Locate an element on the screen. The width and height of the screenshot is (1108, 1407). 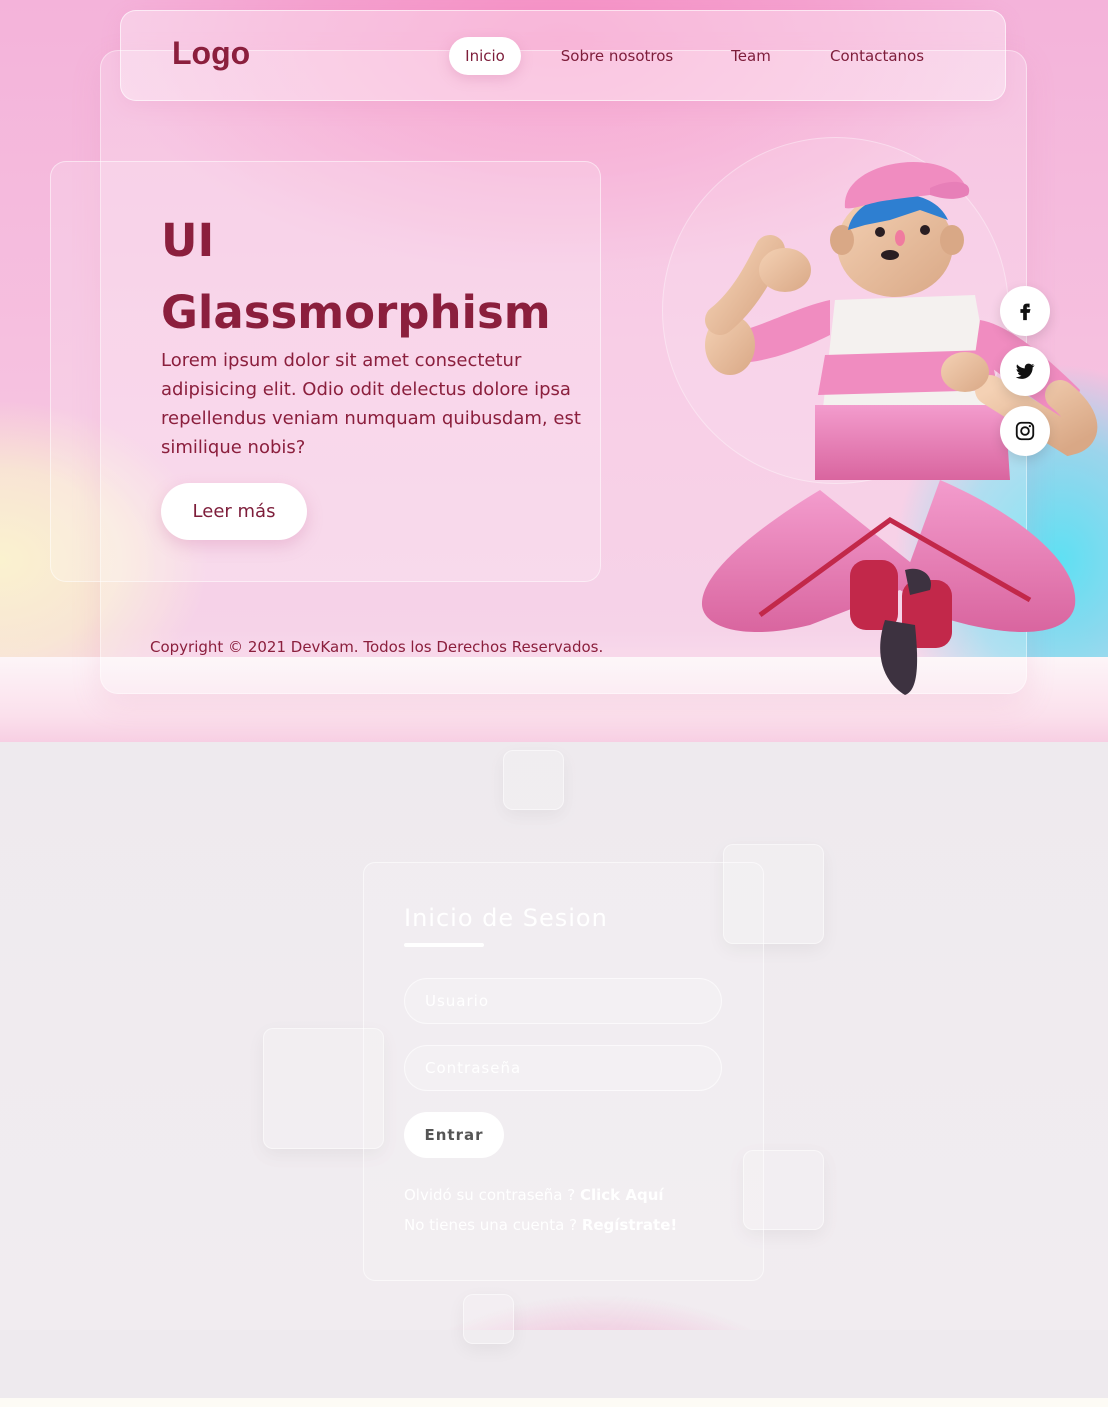
login-submit-button: Entrar is located at coordinates (454, 1135).